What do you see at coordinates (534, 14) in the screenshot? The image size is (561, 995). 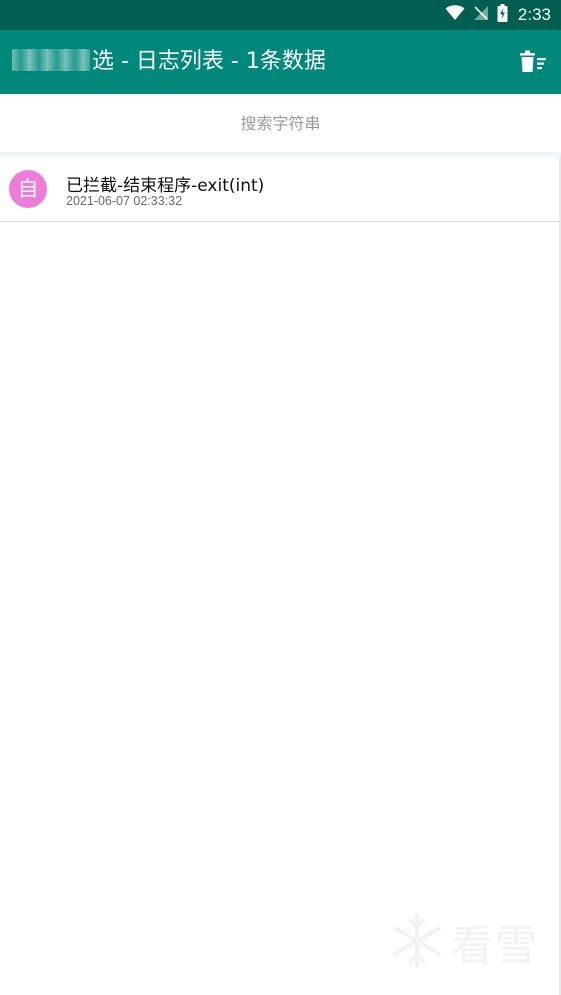 I see `status-time: 2:33` at bounding box center [534, 14].